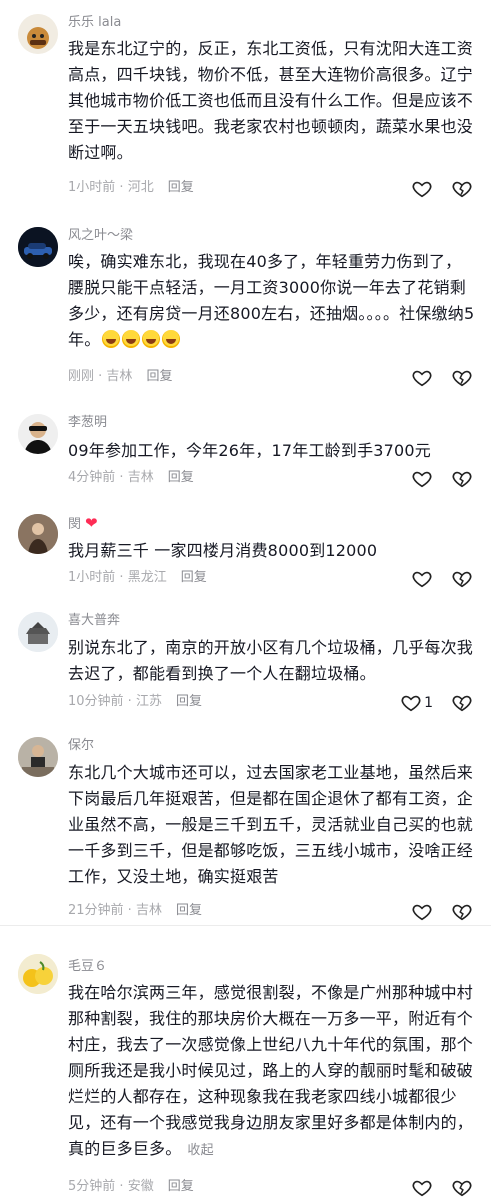  I want to click on comment-meta: 21分钟前 · 吉林 回复, so click(135, 911).